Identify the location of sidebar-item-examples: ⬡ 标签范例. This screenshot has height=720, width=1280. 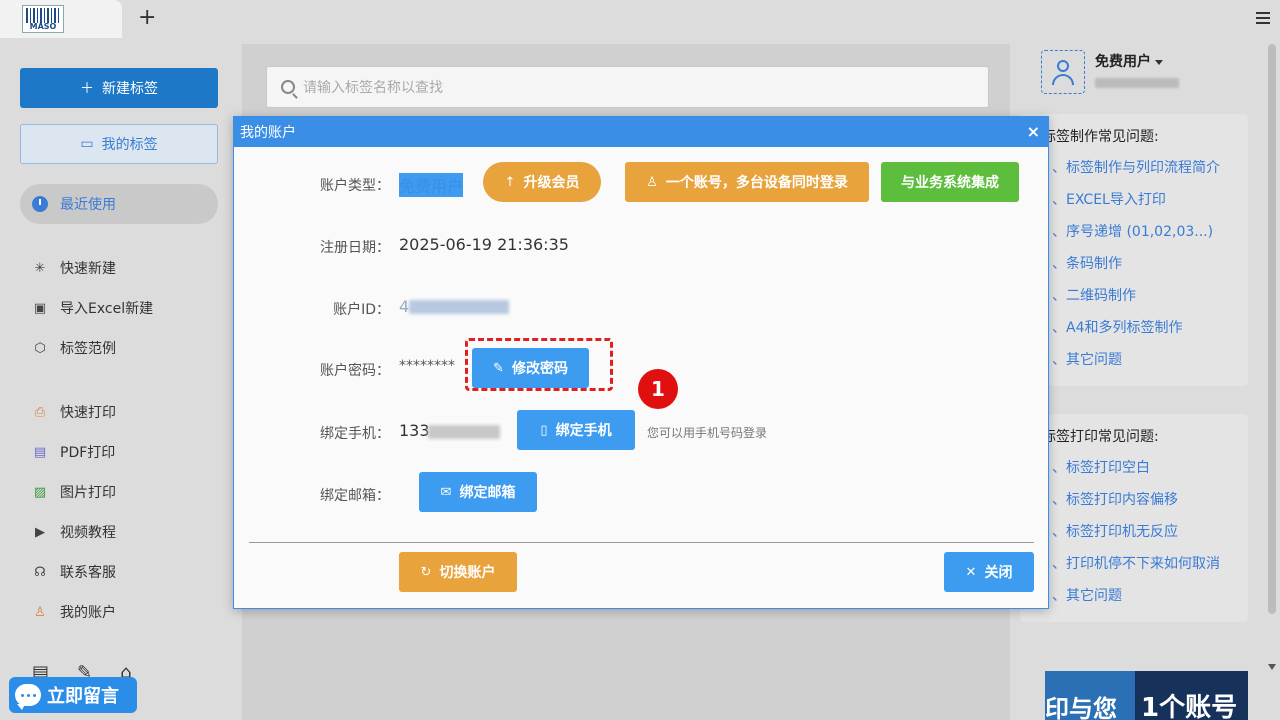
(74, 348).